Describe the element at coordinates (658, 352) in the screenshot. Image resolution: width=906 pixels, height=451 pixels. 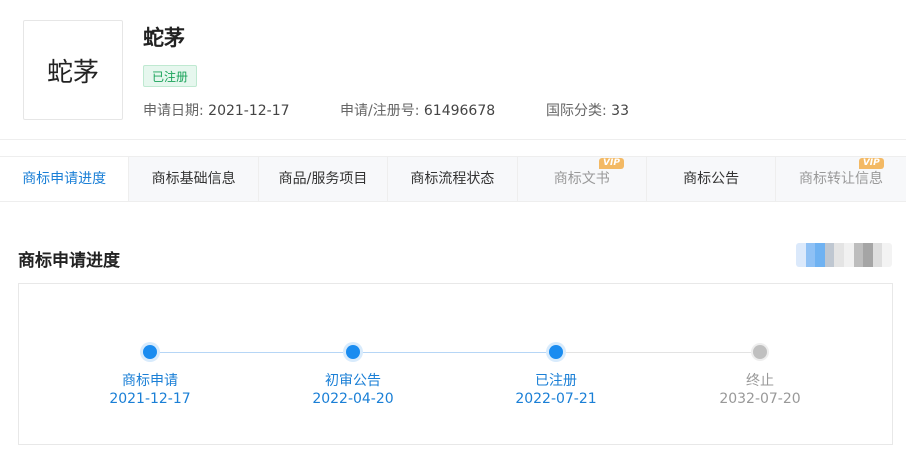
I see `progress-track-pending` at that location.